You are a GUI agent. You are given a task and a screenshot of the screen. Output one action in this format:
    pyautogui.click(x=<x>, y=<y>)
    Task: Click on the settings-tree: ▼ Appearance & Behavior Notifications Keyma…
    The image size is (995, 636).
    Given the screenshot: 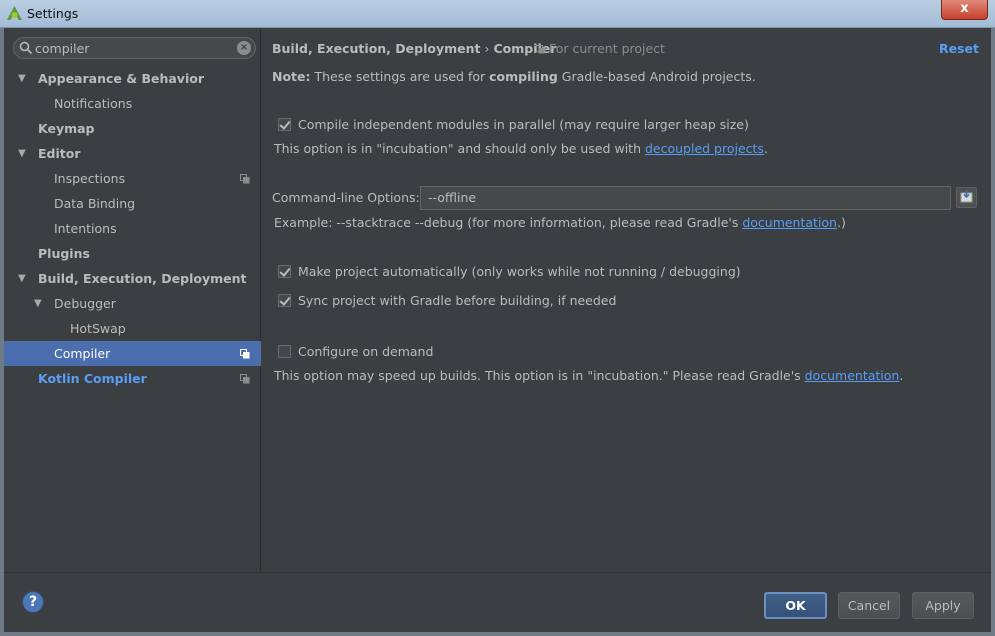 What is the action you would take?
    pyautogui.click(x=132, y=228)
    